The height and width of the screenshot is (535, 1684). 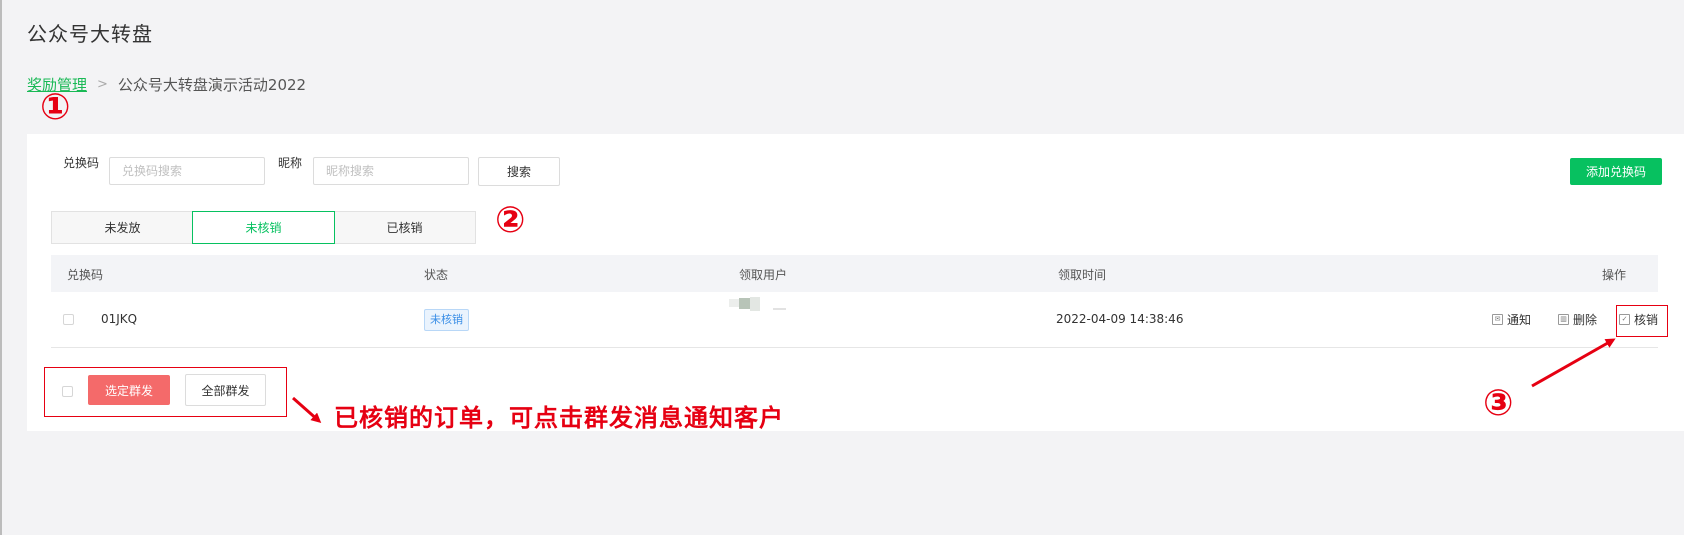 What do you see at coordinates (559, 418) in the screenshot?
I see `annotation-caption: 已核销的订单，可点击群发消息通知客户` at bounding box center [559, 418].